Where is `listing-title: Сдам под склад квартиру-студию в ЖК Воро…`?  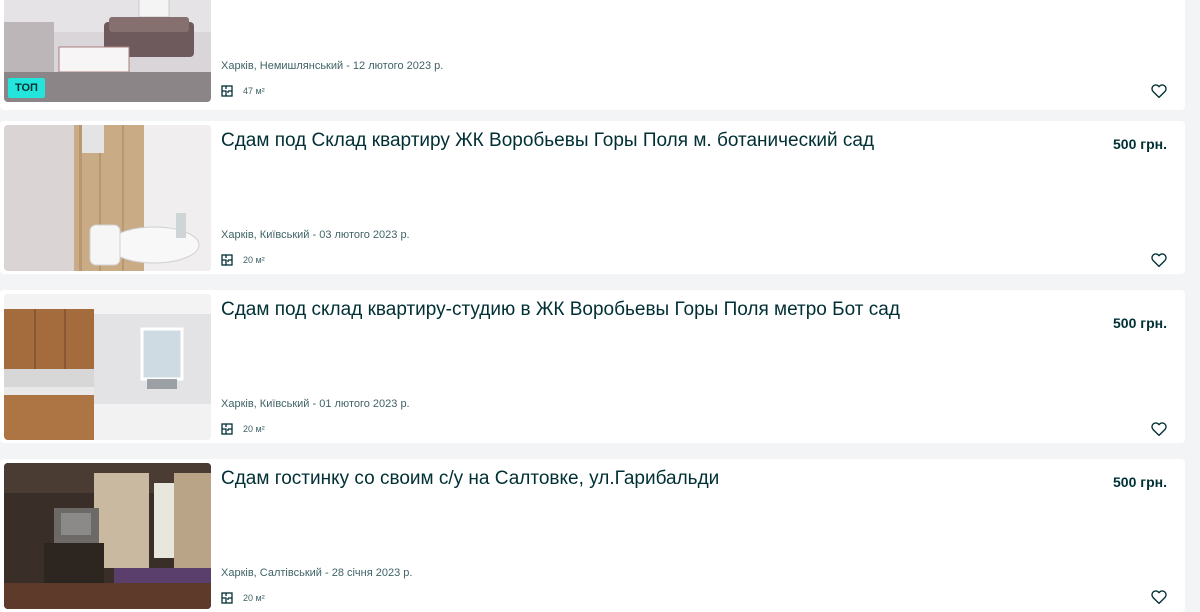
listing-title: Сдам под склад квартиру-студию в ЖК Воро… is located at coordinates (561, 310).